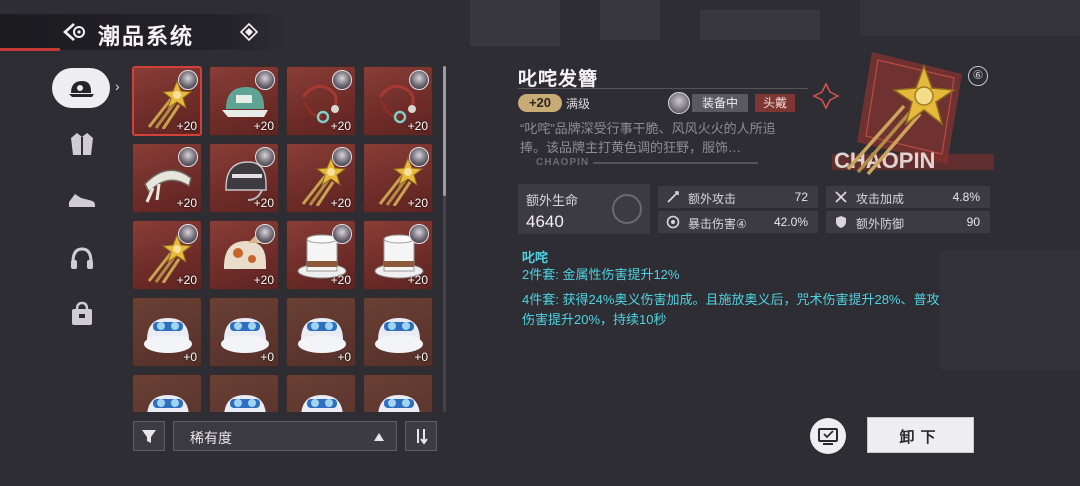  What do you see at coordinates (117, 86) in the screenshot?
I see `chevron-right-icon: ›` at bounding box center [117, 86].